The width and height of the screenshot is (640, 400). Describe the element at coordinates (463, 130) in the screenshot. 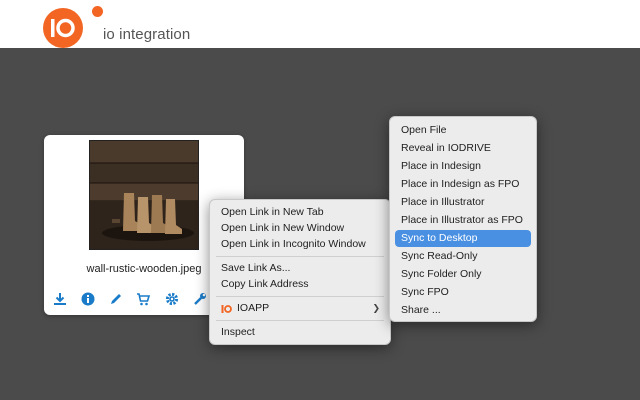

I see `submenu-open-file: Open File` at that location.